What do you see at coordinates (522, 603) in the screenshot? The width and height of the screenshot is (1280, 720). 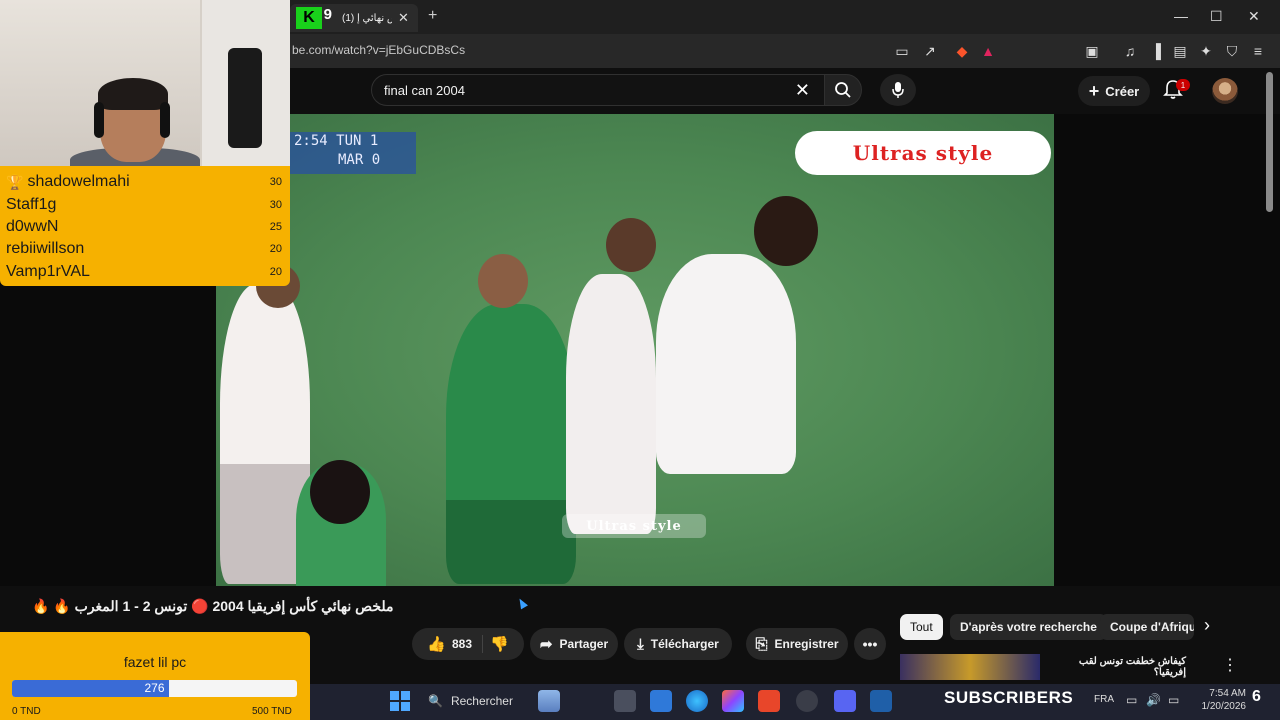 I see `mouse-cursor-icon` at bounding box center [522, 603].